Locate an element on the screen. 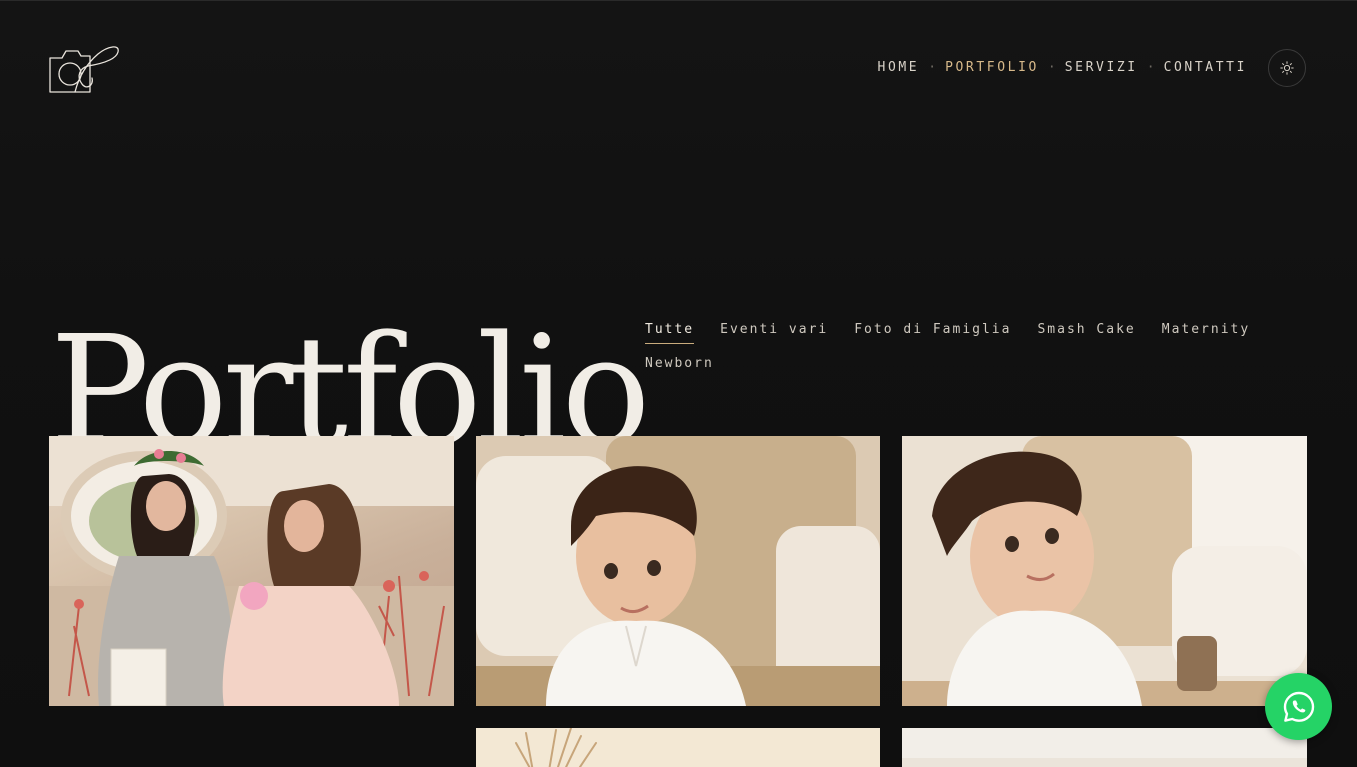 The width and height of the screenshot is (1357, 767). sun-icon is located at coordinates (1287, 68).